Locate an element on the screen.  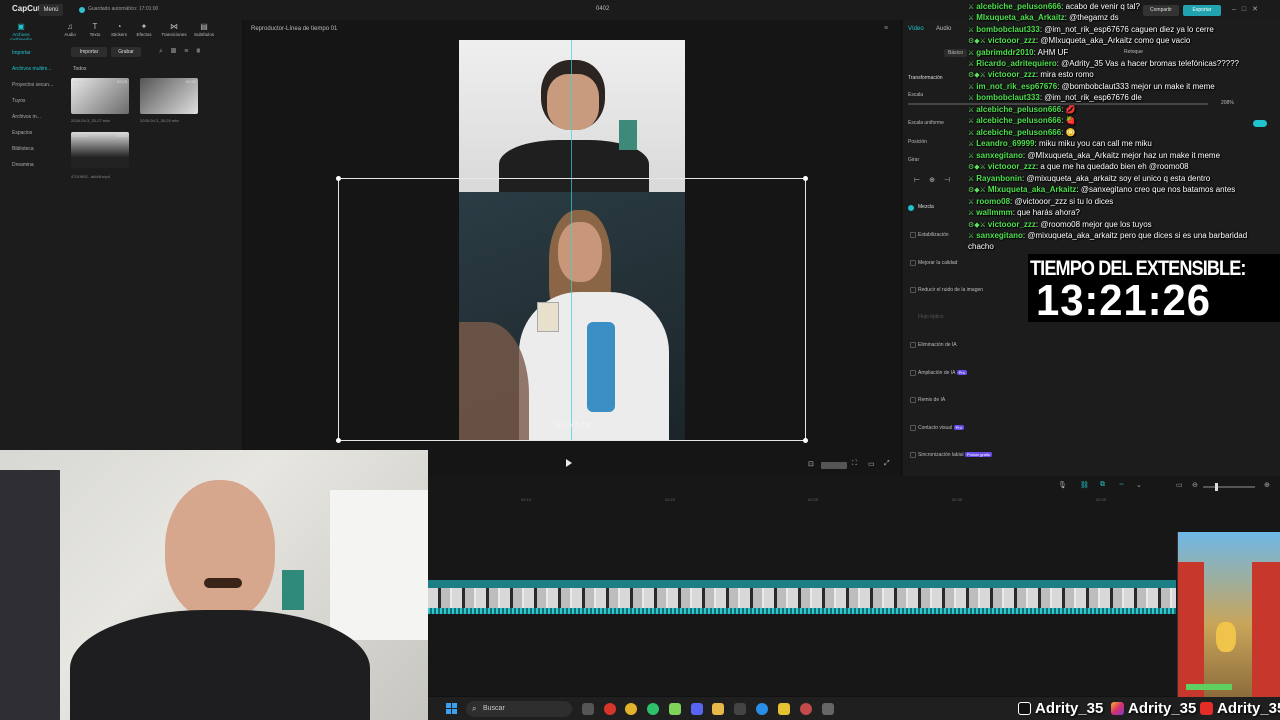
side-item-yours: Tuyos is located at coordinates (18, 101).